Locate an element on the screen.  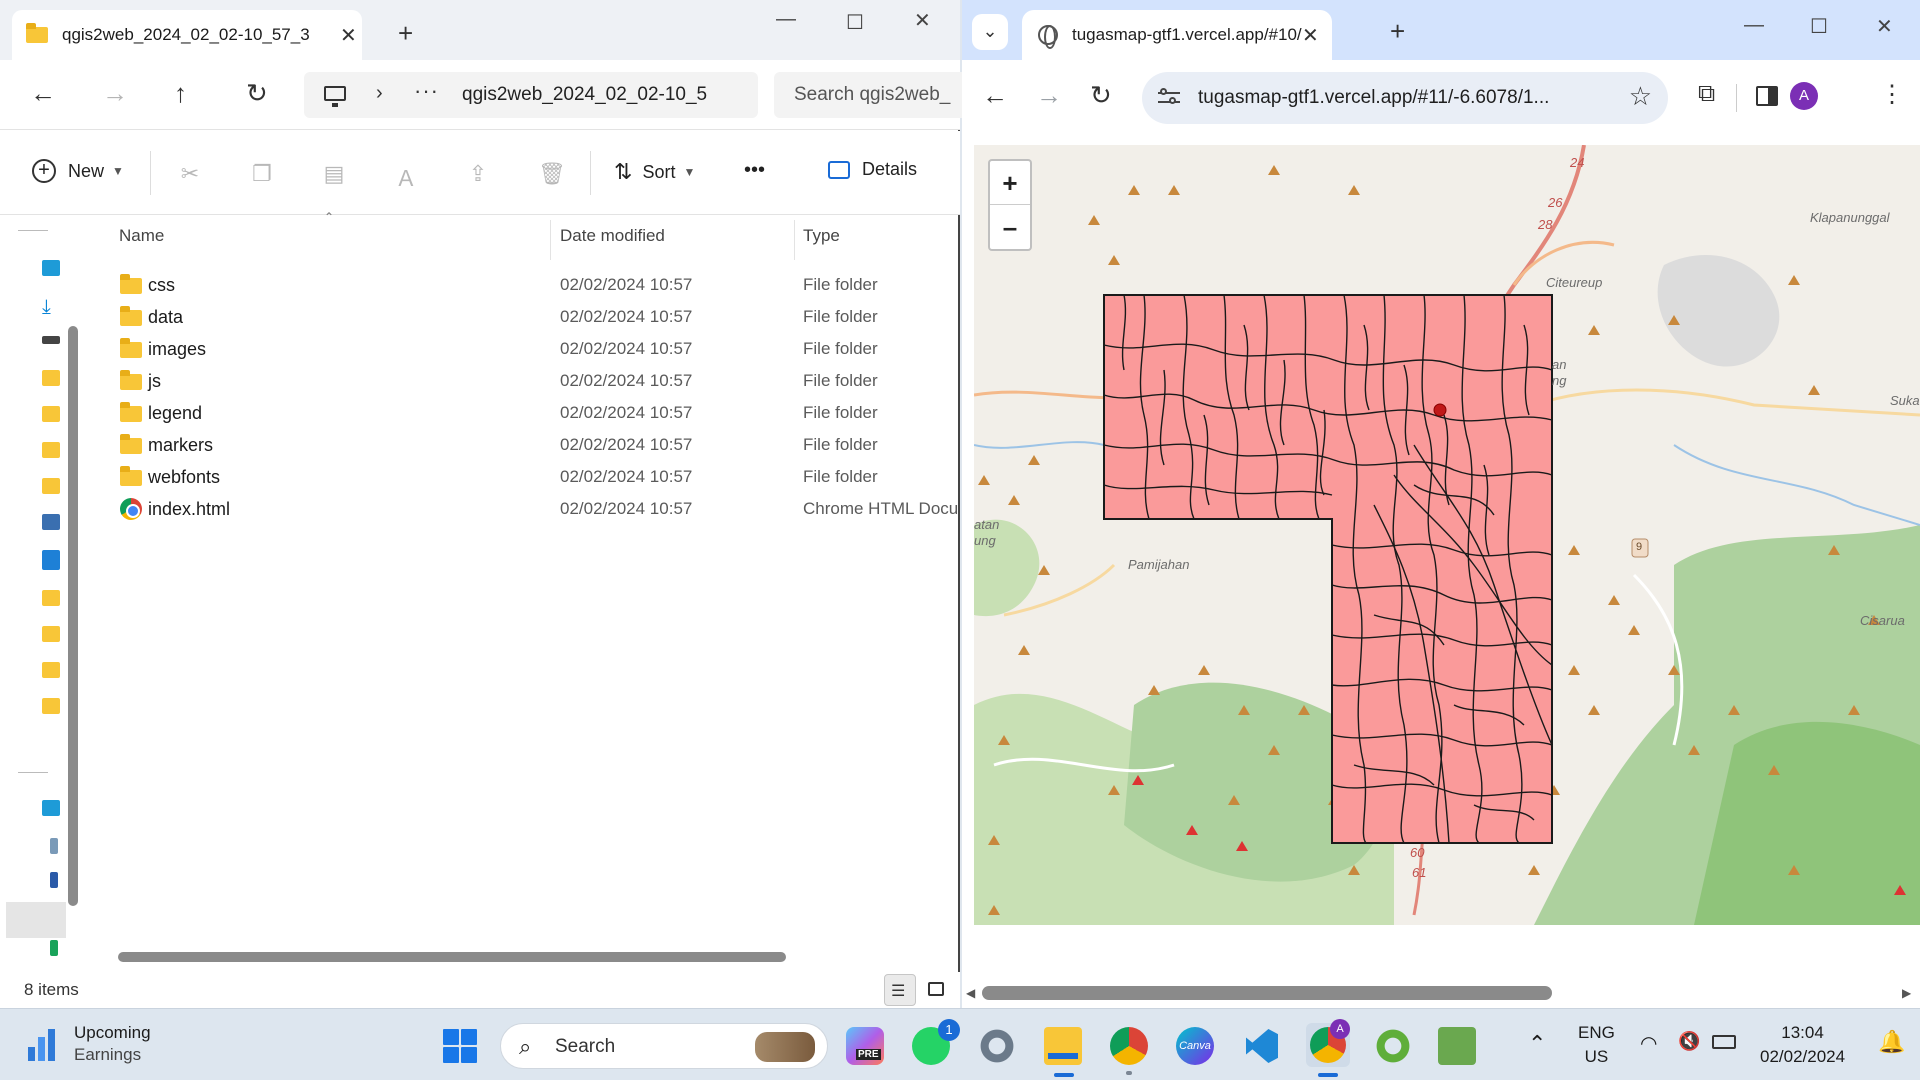
speaker-muted-icon: 🔇 is located at coordinates (1689, 1041).